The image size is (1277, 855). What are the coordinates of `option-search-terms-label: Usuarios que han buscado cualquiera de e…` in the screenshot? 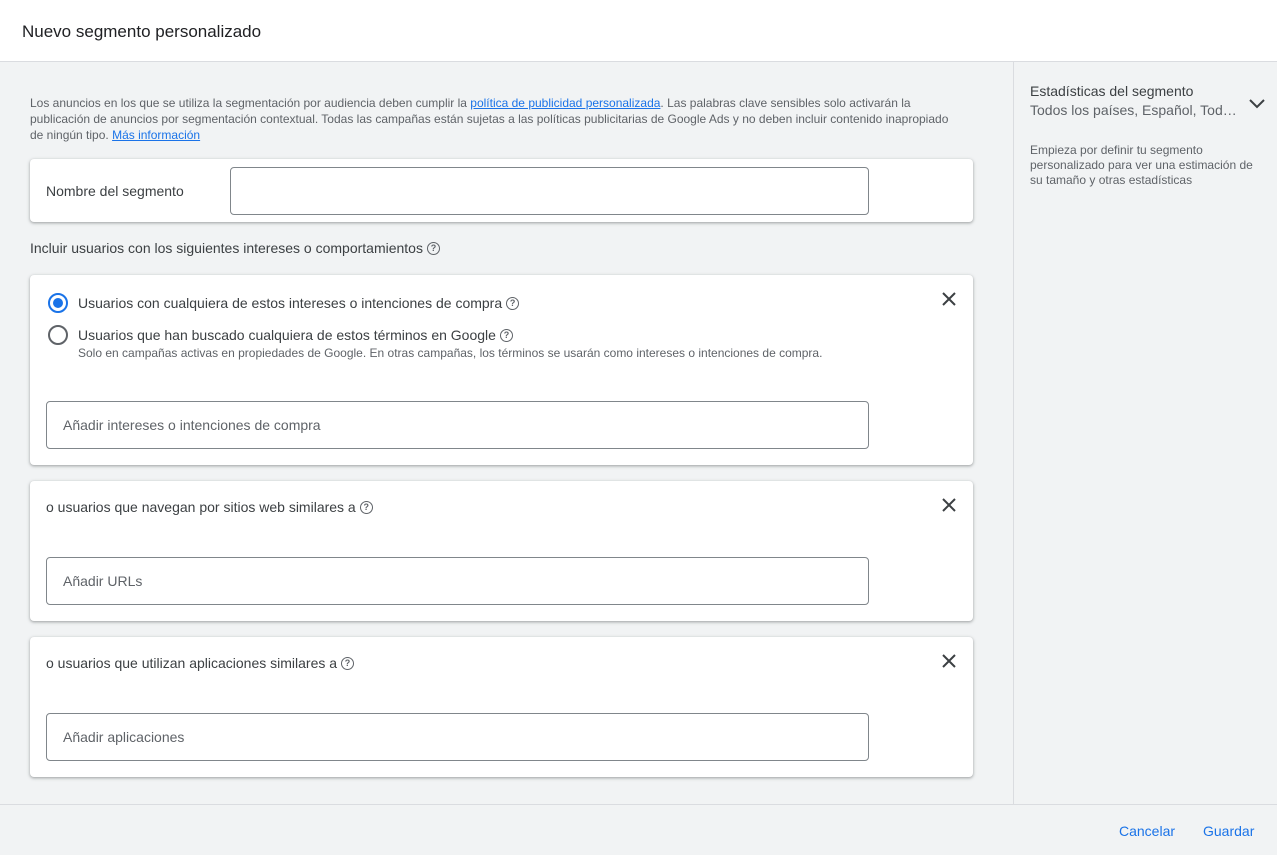 It's located at (295, 335).